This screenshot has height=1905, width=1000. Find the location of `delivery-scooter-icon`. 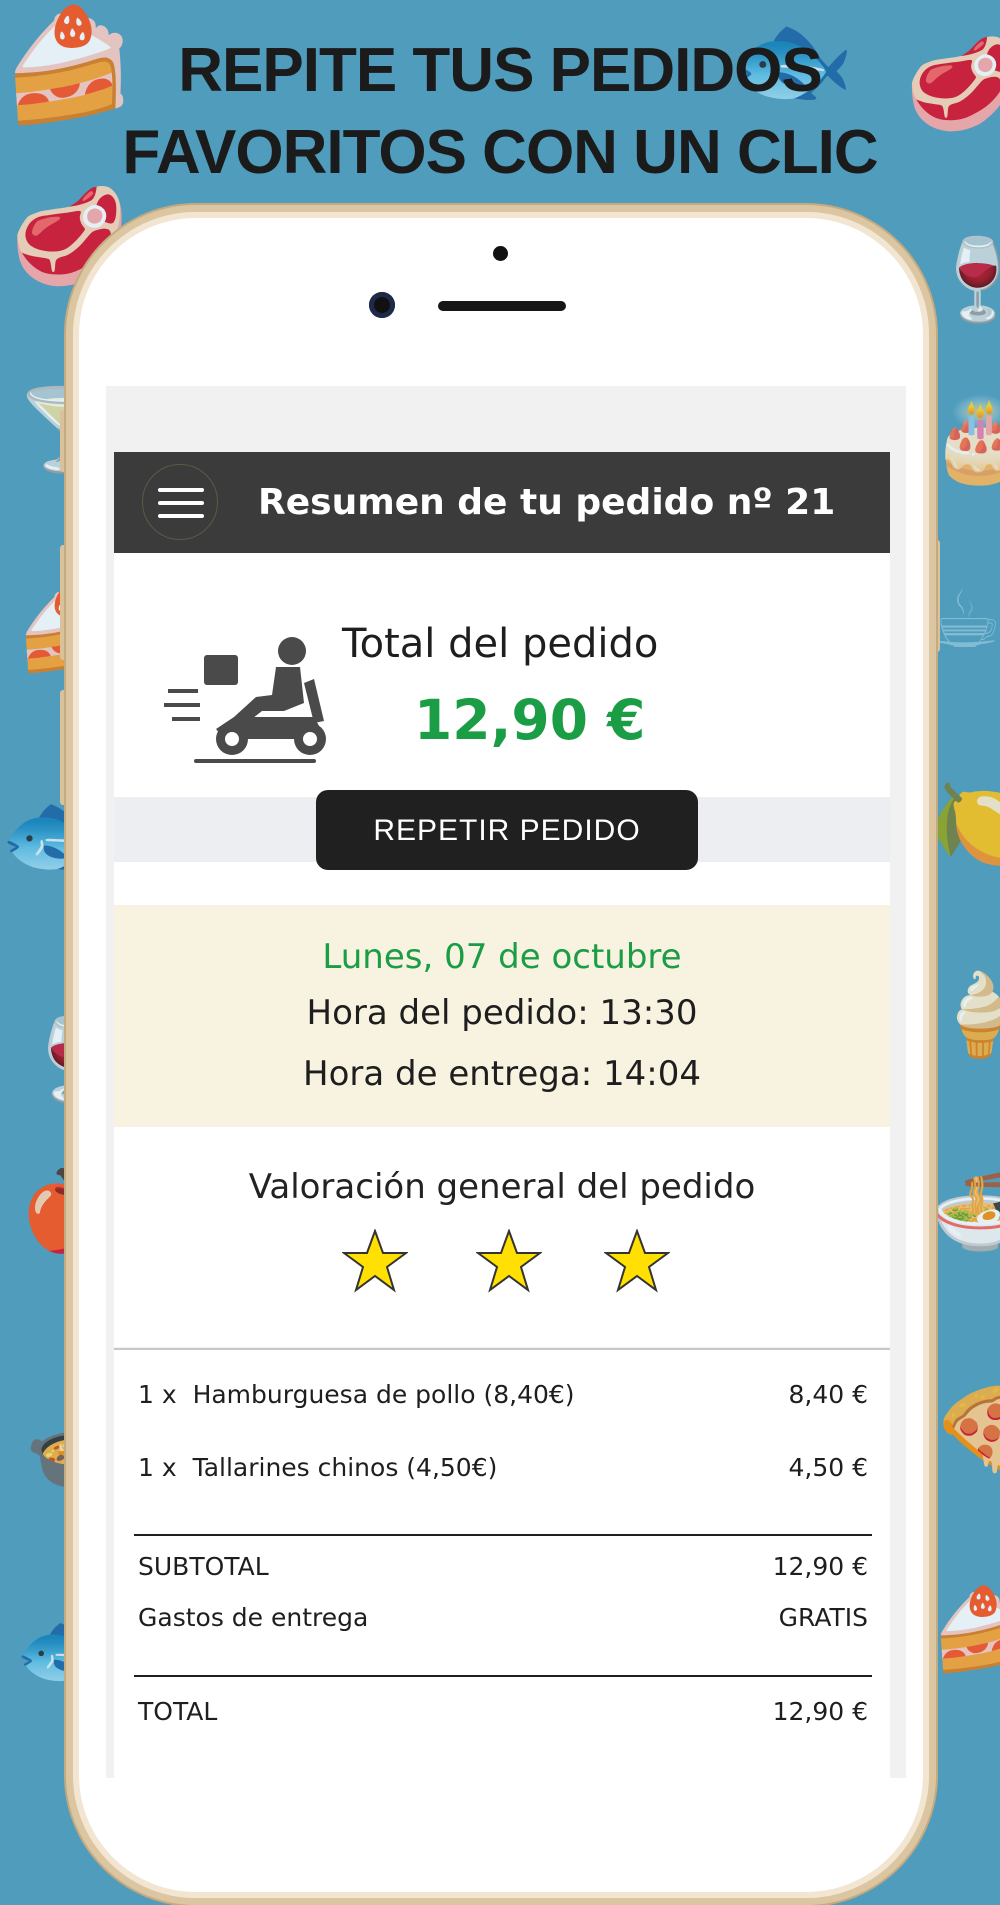

delivery-scooter-icon is located at coordinates (245, 700).